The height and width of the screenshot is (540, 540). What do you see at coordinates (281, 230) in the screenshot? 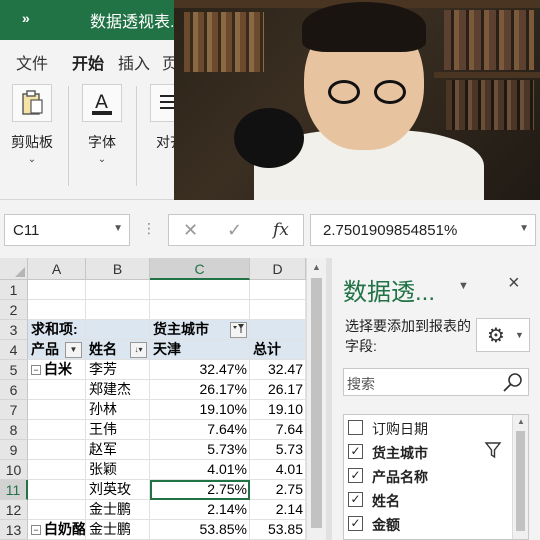
I see `insert-function-icon: fx` at bounding box center [281, 230].